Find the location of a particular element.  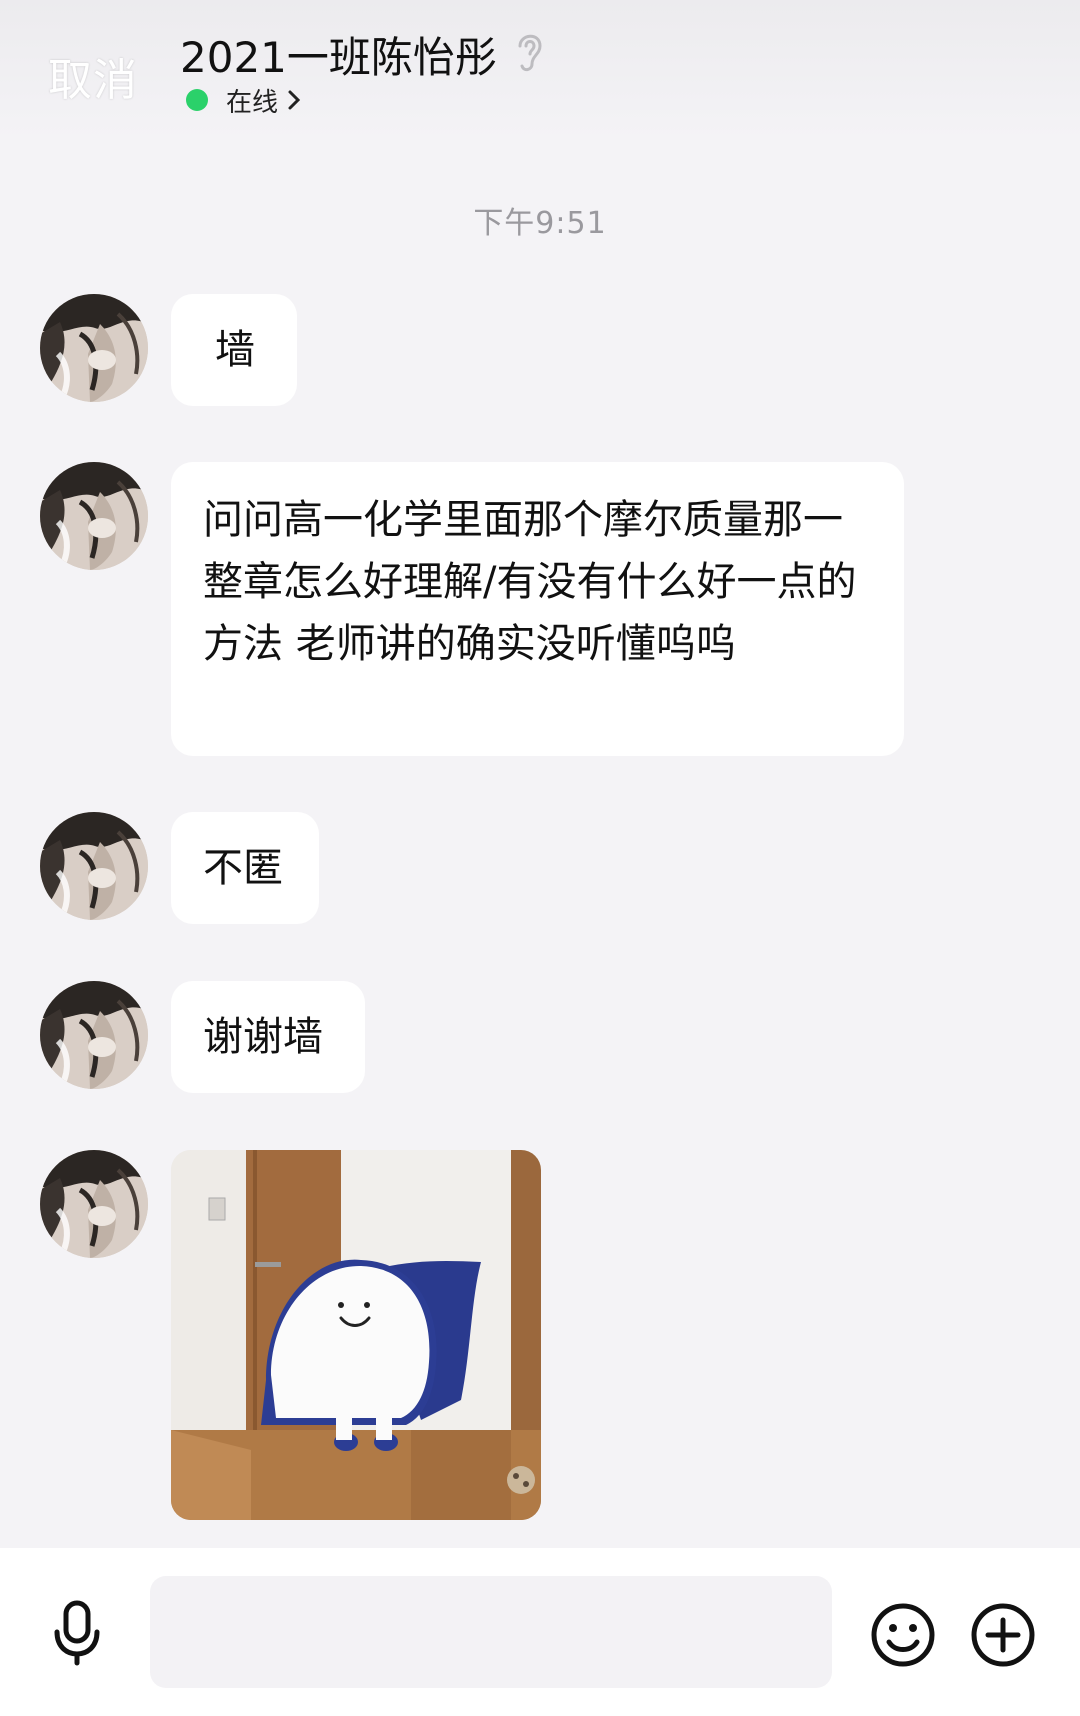

online-status: 在线 is located at coordinates (244, 100).